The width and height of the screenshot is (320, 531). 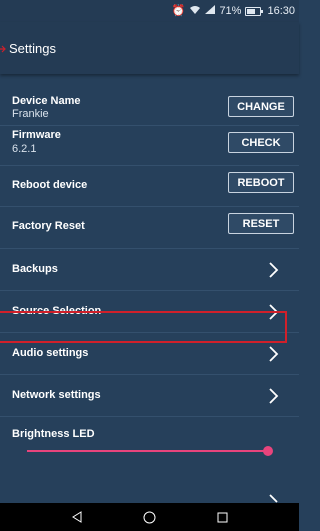 What do you see at coordinates (50, 185) in the screenshot?
I see `reboot-label: Reboot device` at bounding box center [50, 185].